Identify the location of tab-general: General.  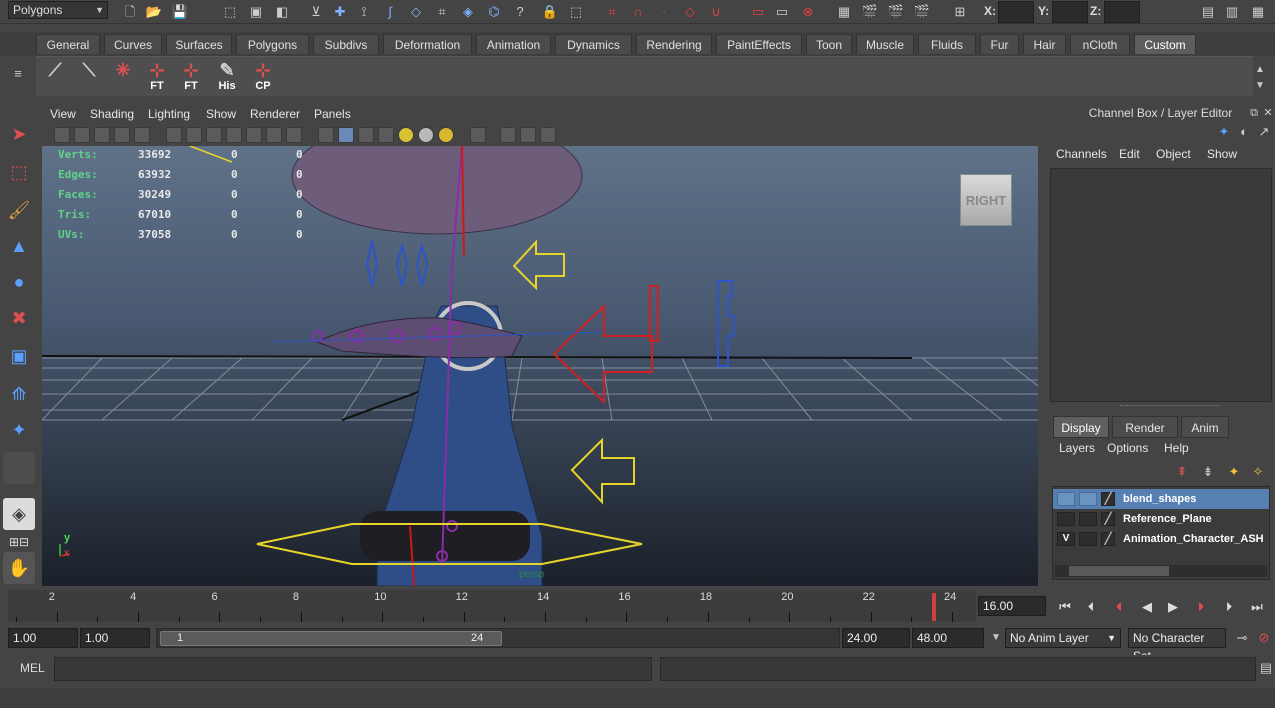
(68, 44).